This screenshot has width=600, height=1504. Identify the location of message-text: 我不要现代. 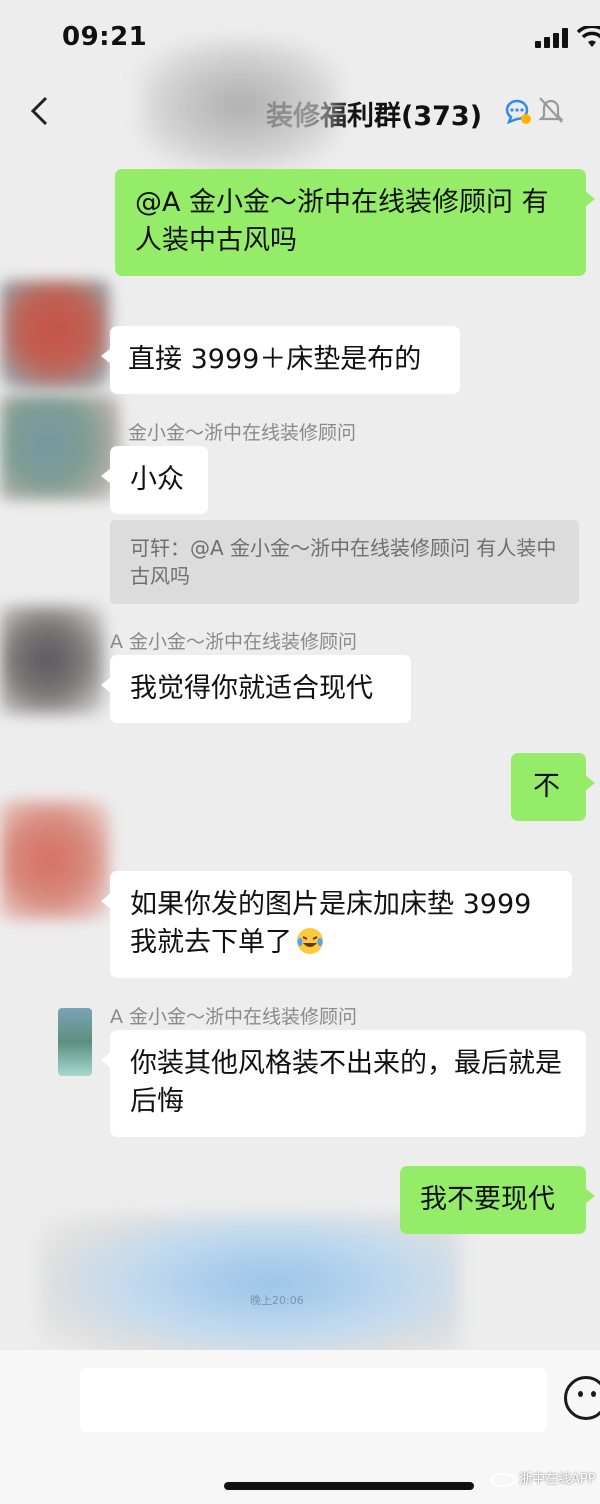
(487, 1199).